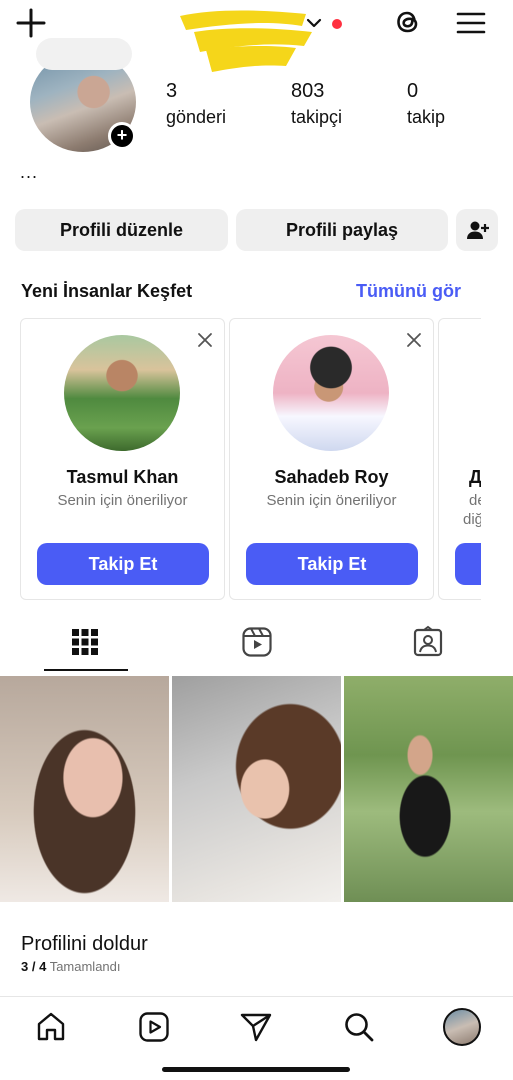 The image size is (513, 1080). I want to click on home-icon, so click(51, 1027).